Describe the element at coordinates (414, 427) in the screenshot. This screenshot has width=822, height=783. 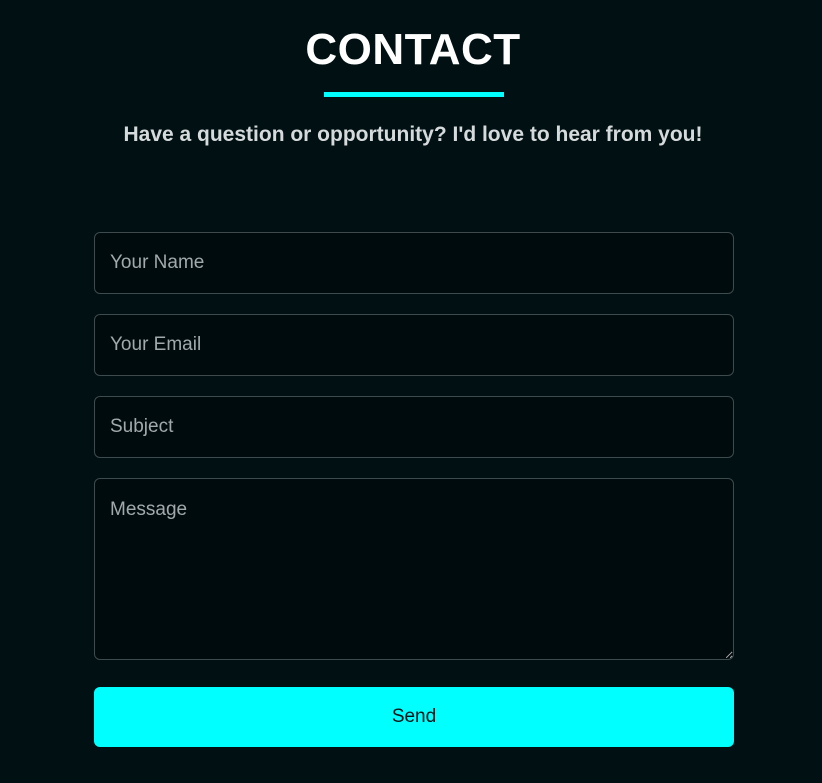
I see `subject-input` at that location.